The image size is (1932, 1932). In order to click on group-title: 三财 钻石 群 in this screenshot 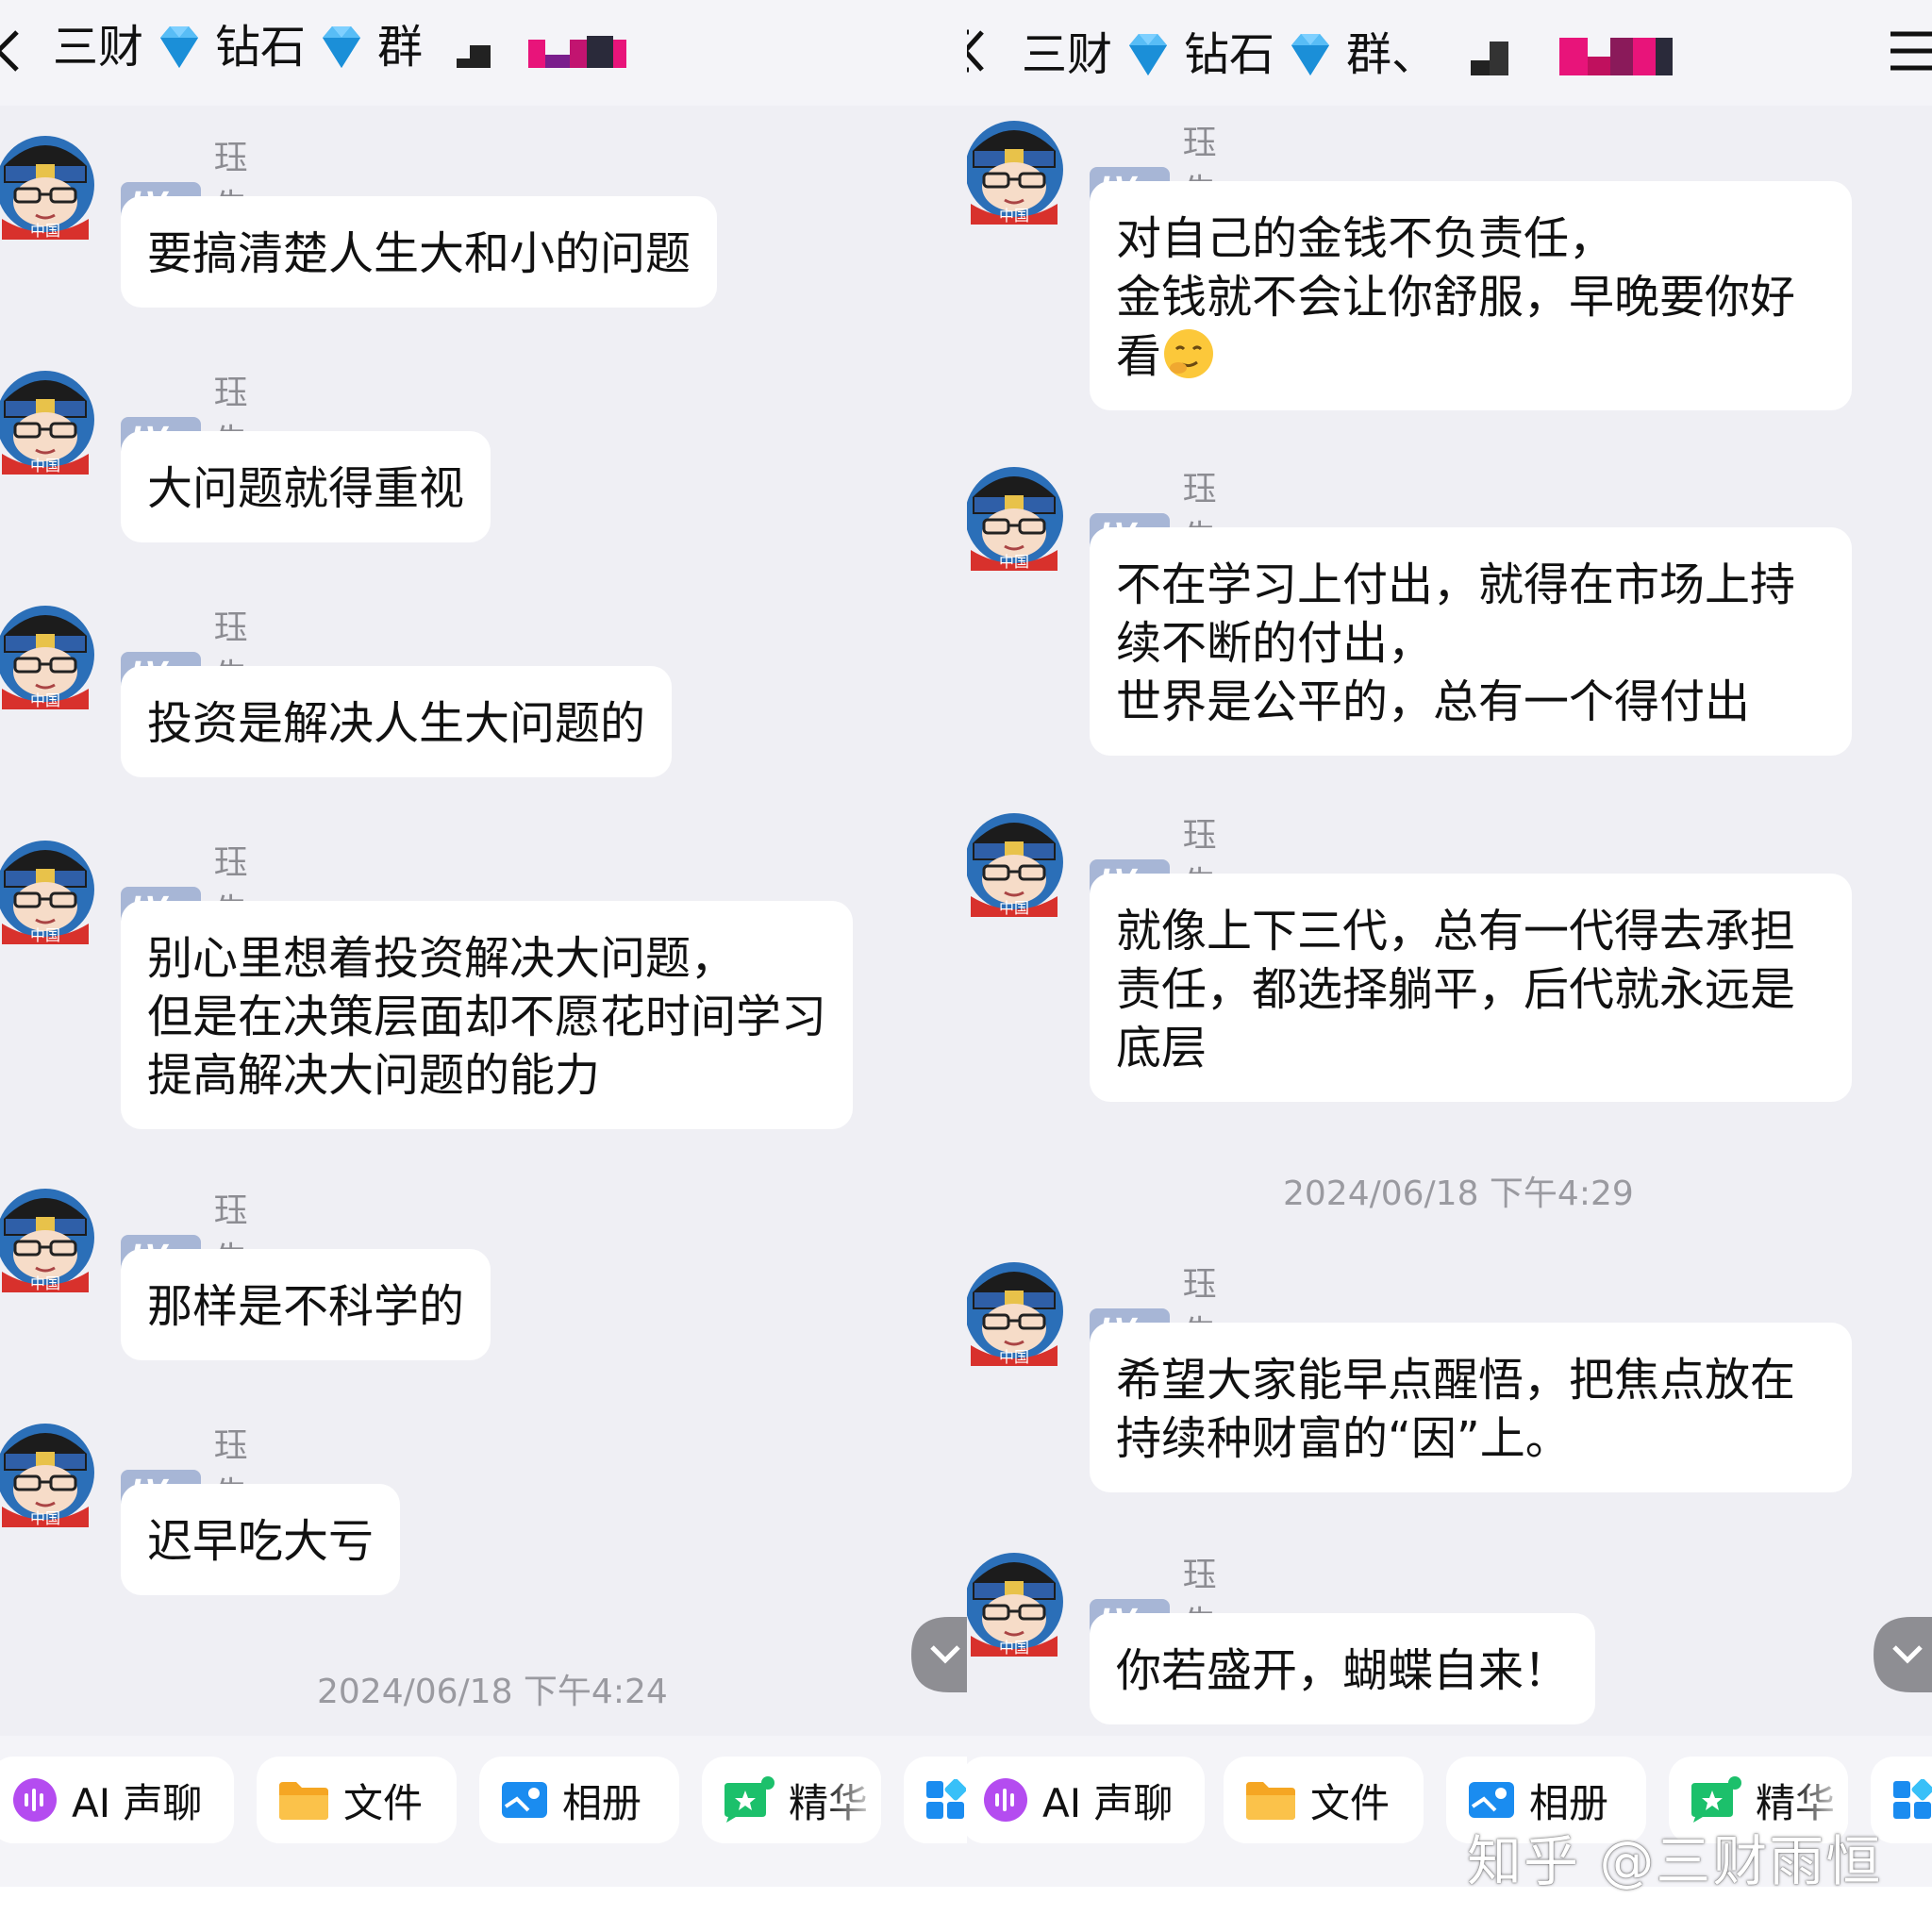, I will do `click(340, 47)`.